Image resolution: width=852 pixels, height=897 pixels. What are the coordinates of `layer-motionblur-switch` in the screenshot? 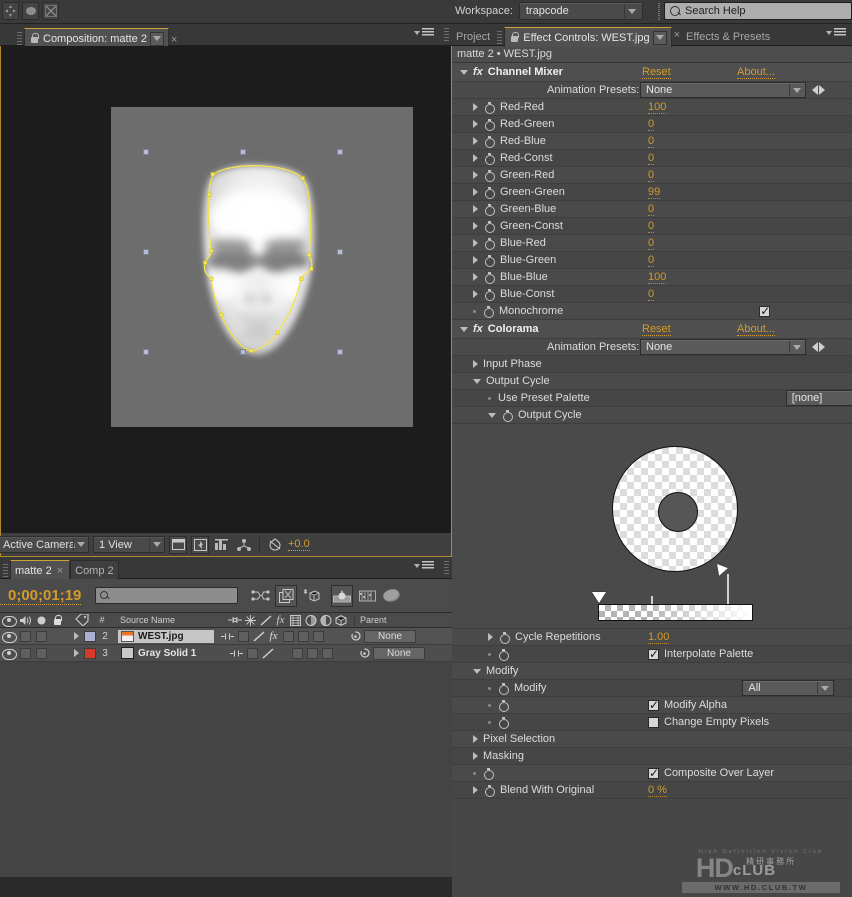 It's located at (303, 636).